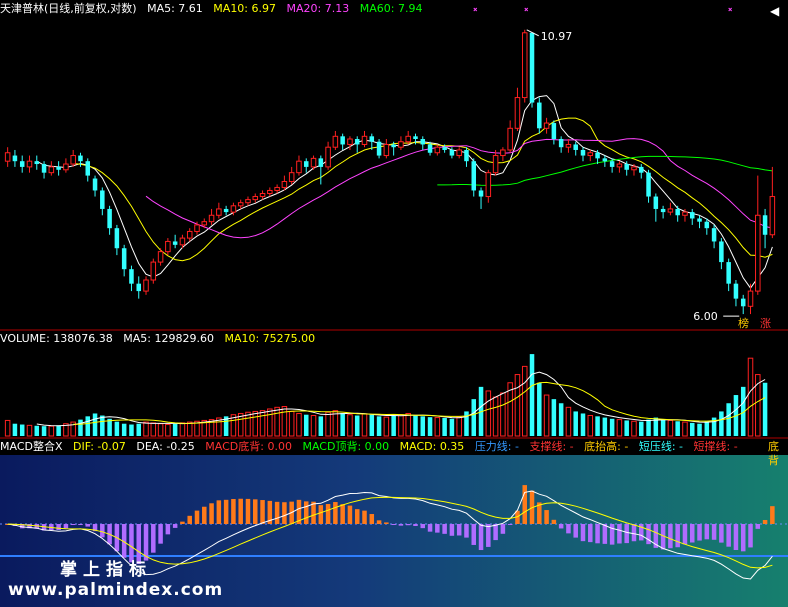  Describe the element at coordinates (175, 8) in the screenshot. I see `ma5-readout: MA5: 7.61` at that location.